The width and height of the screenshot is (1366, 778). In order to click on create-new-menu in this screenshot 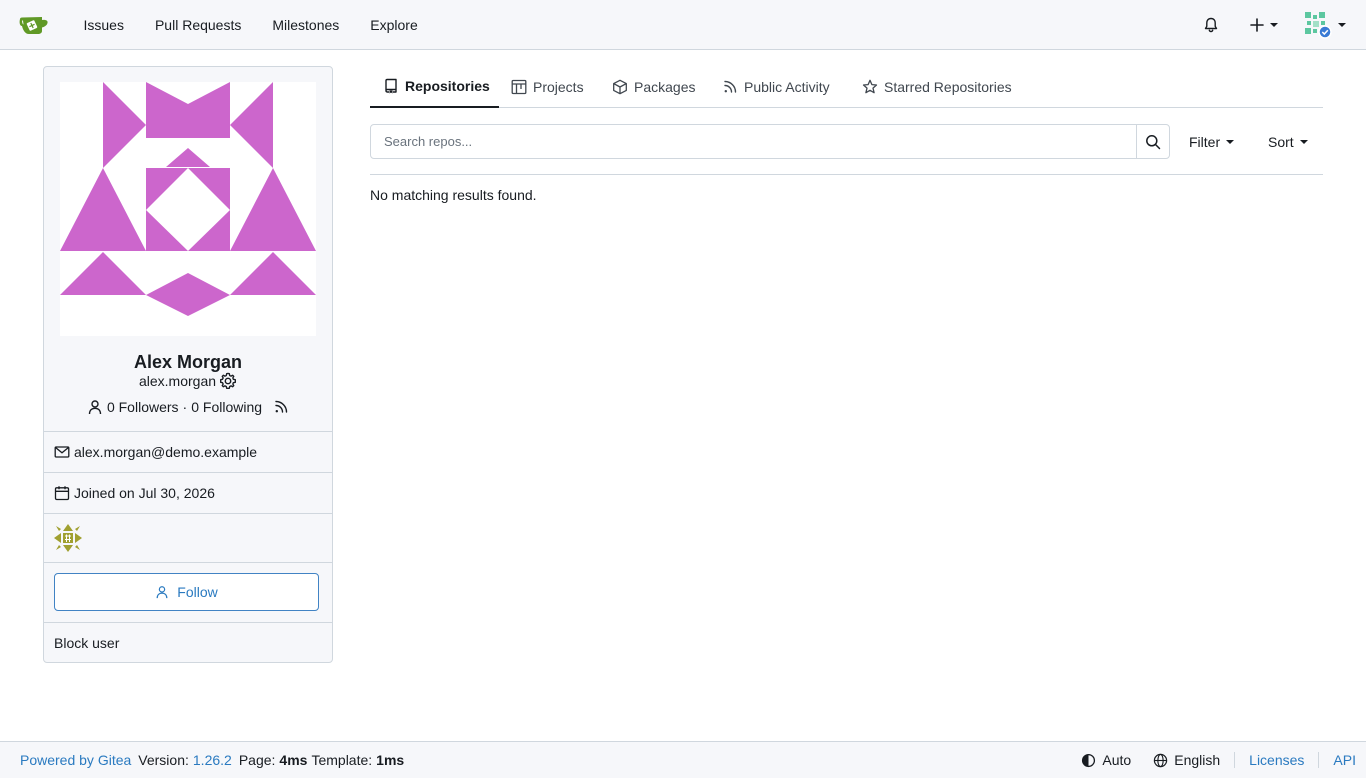, I will do `click(1264, 25)`.